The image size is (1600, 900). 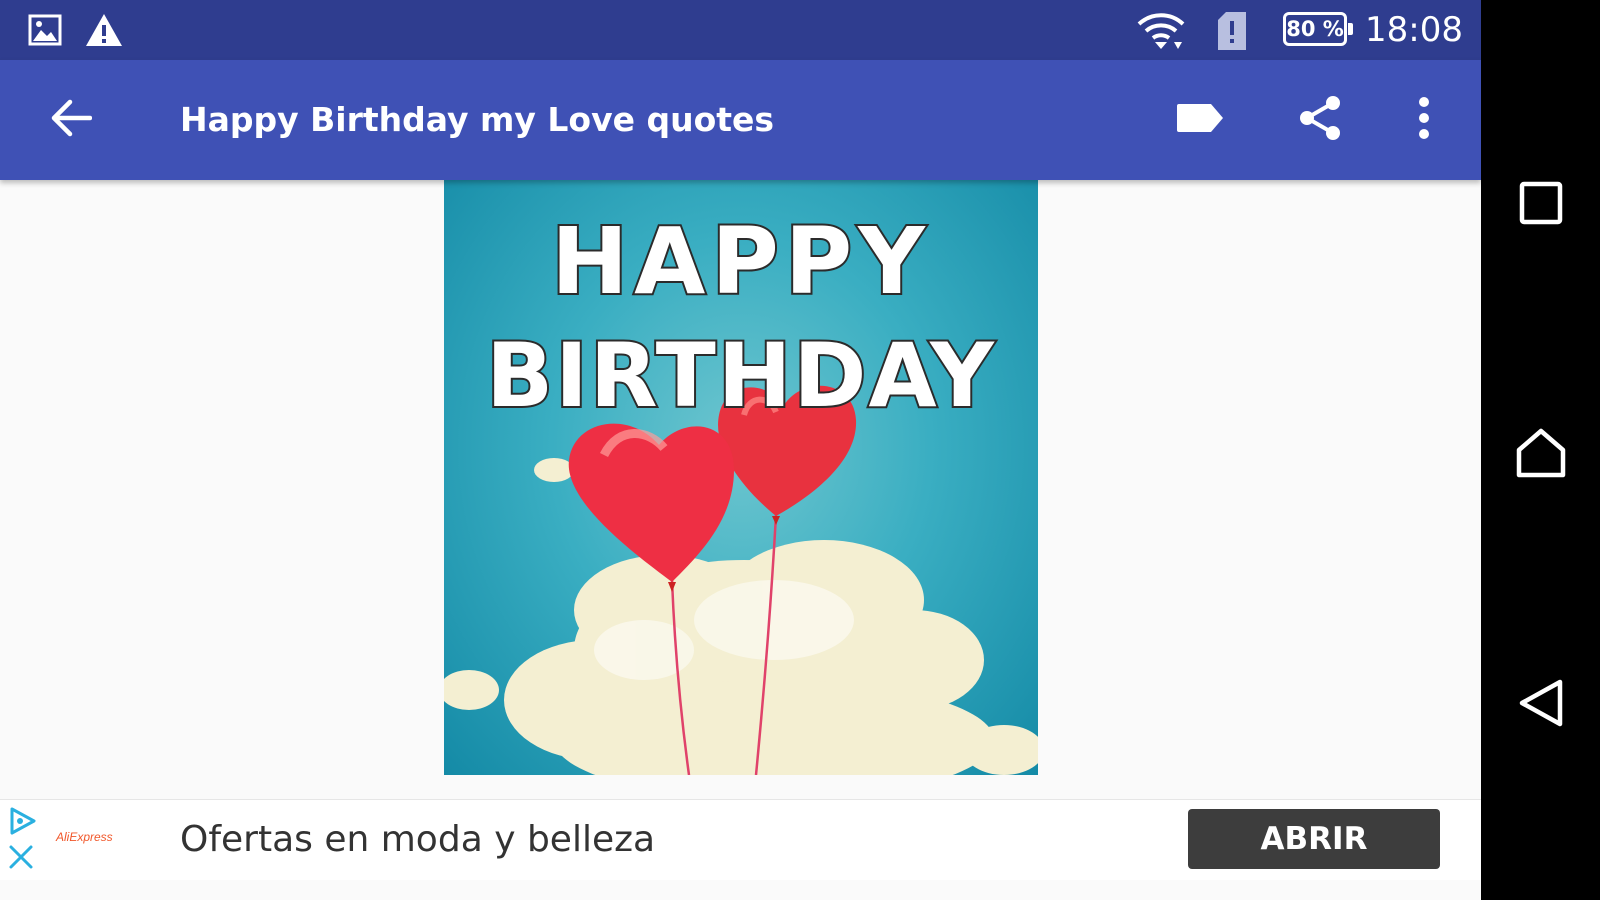 I want to click on navigation-bar, so click(x=1540, y=450).